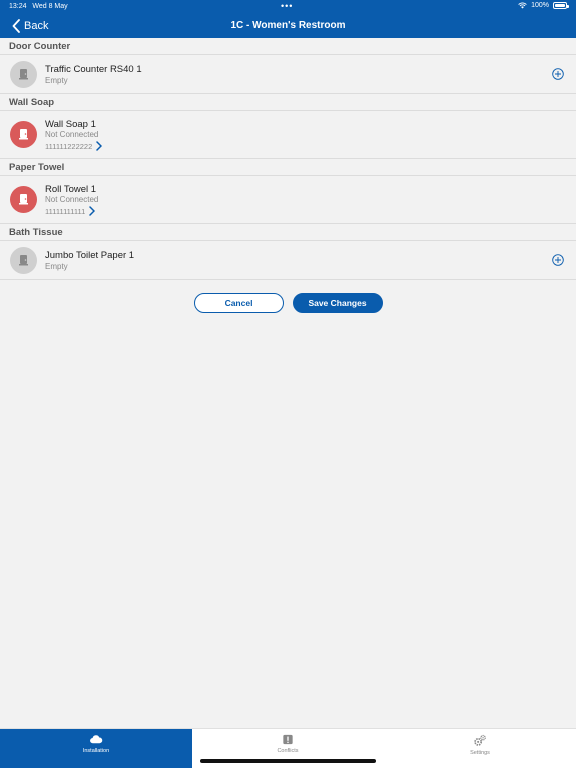  I want to click on serial-number: 111111222222, so click(69, 146).